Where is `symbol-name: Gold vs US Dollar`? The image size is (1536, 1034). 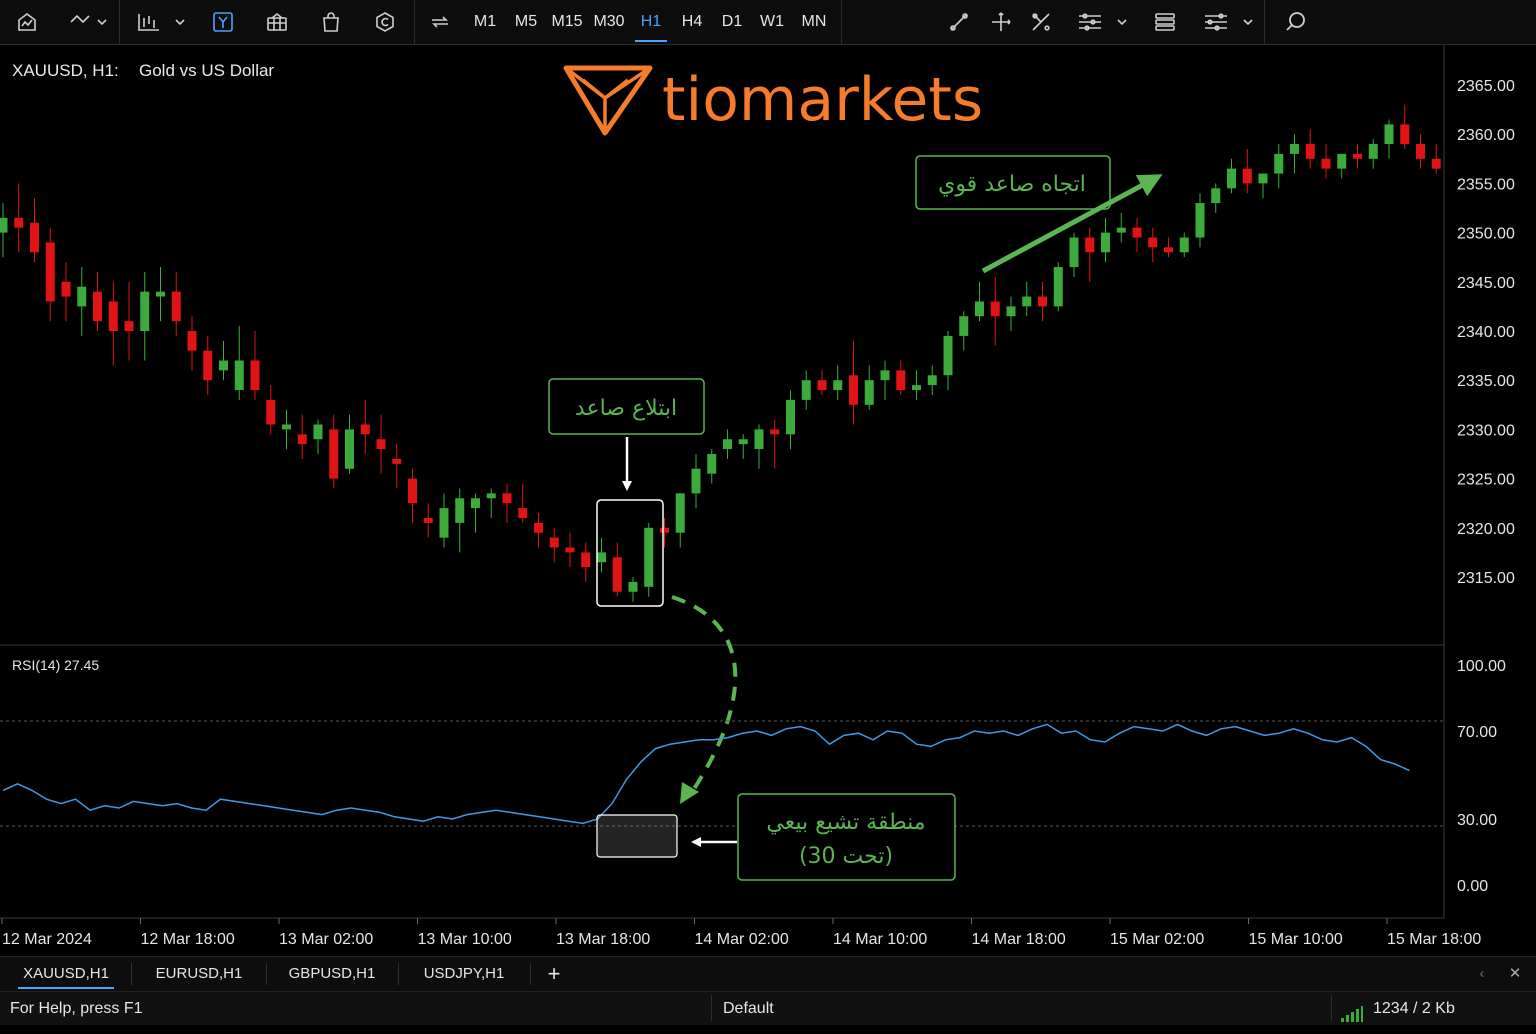 symbol-name: Gold vs US Dollar is located at coordinates (206, 70).